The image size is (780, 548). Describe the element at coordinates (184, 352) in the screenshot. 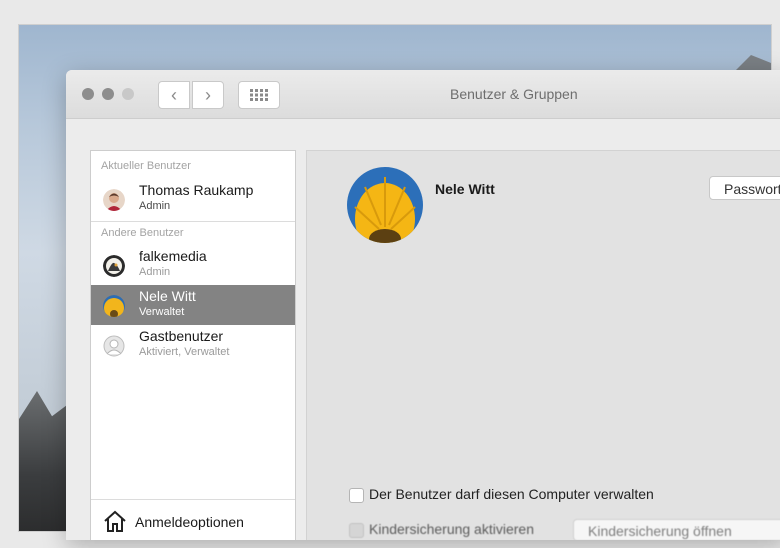

I see `user-role: Aktiviert, Verwaltet` at that location.